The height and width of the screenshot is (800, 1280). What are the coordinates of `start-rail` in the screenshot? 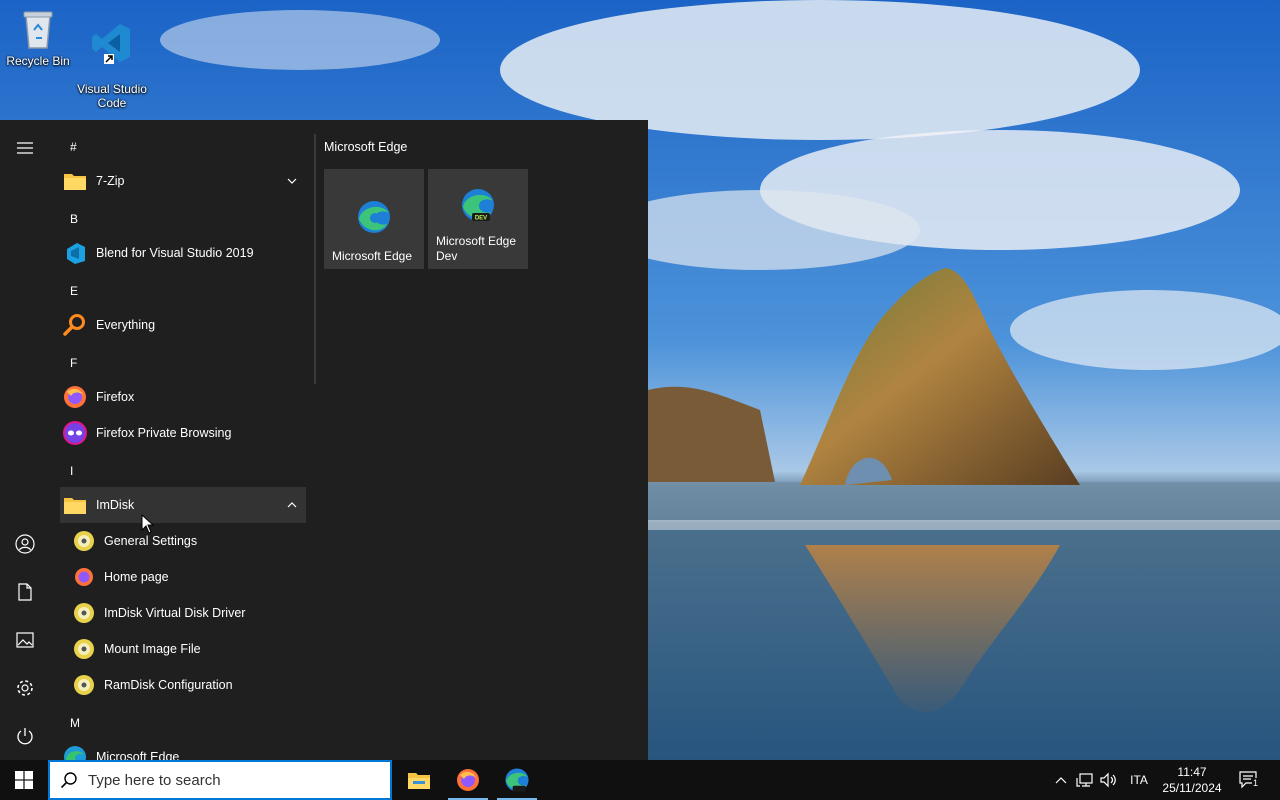 It's located at (25, 440).